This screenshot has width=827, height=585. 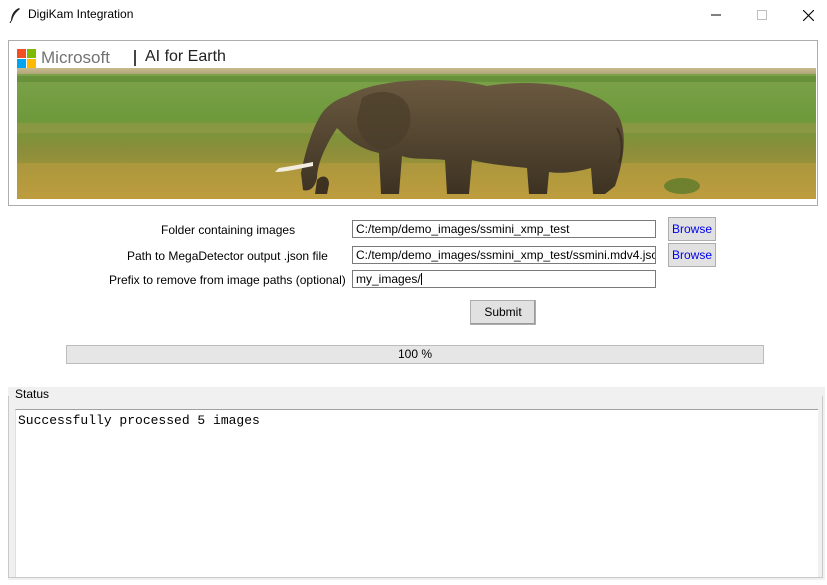 What do you see at coordinates (692, 255) in the screenshot?
I see `json-file-browse-button: Browse` at bounding box center [692, 255].